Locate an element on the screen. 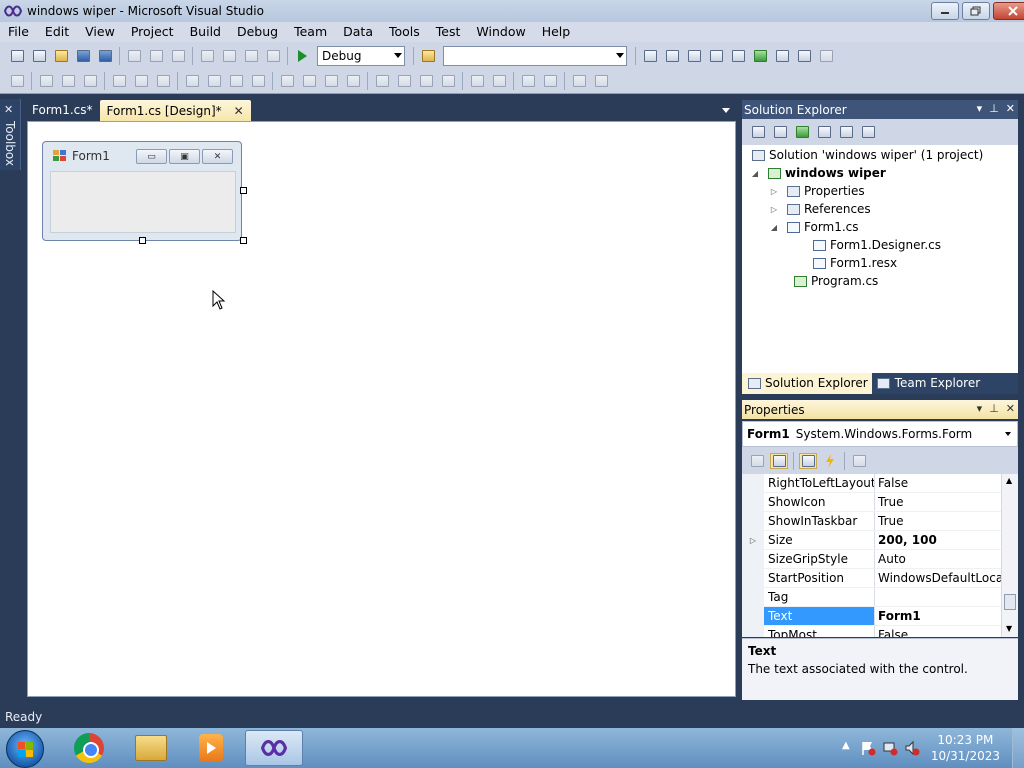 This screenshot has width=1024, height=768. auto-hide-pin-icon: ⊥ is located at coordinates (994, 108).